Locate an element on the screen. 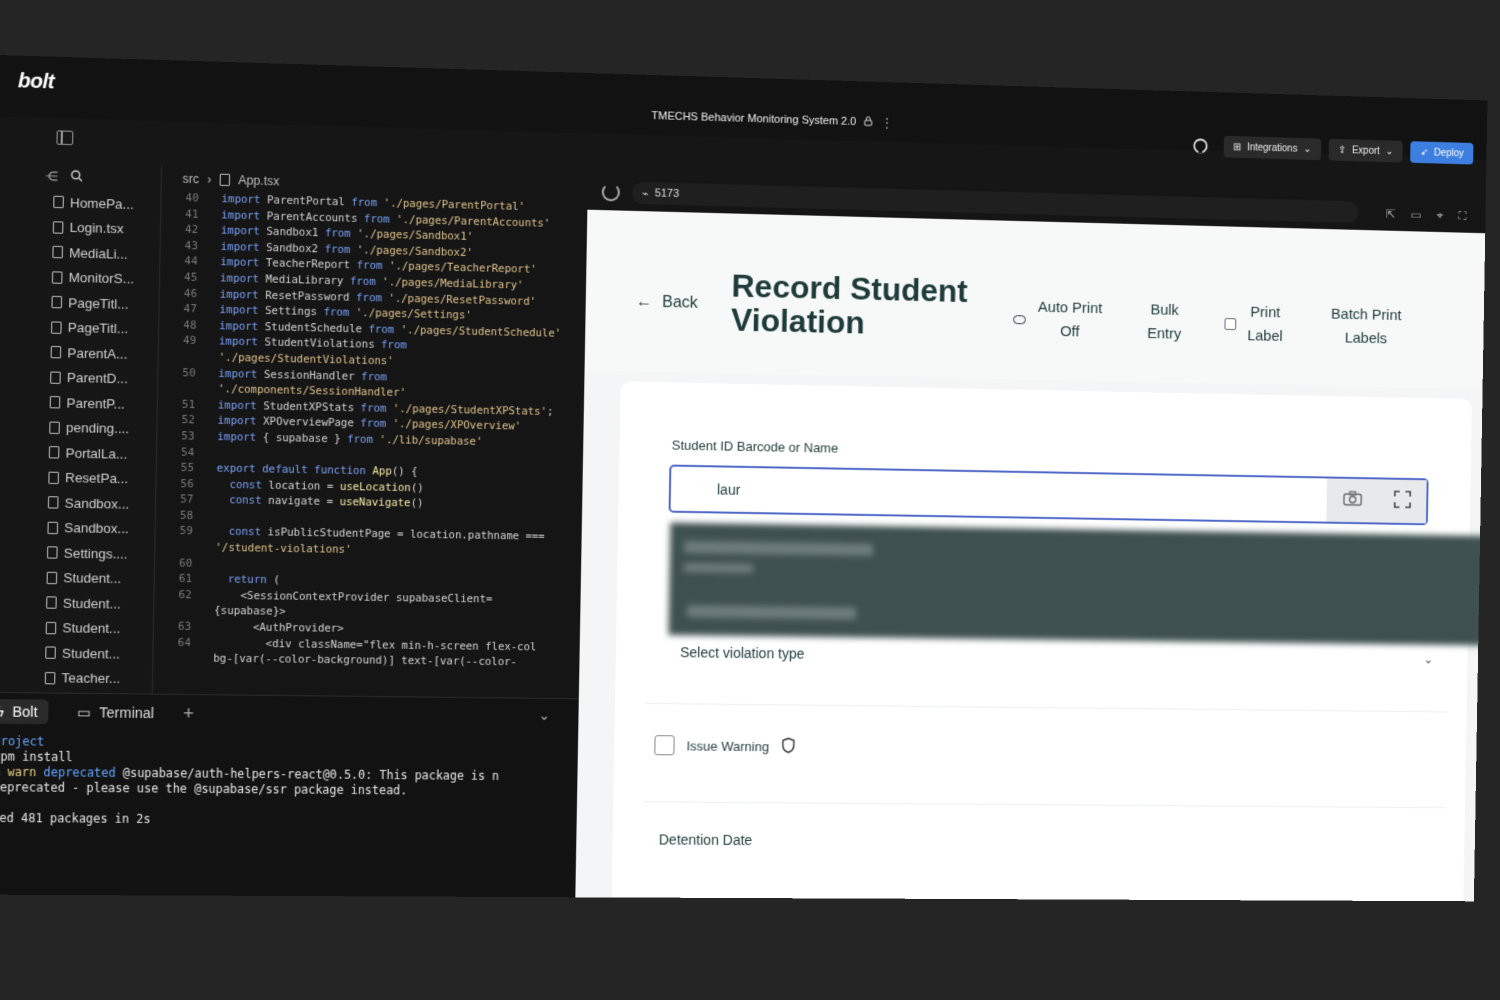 Image resolution: width=1500 pixels, height=1000 pixels. search-icon is located at coordinates (76, 177).